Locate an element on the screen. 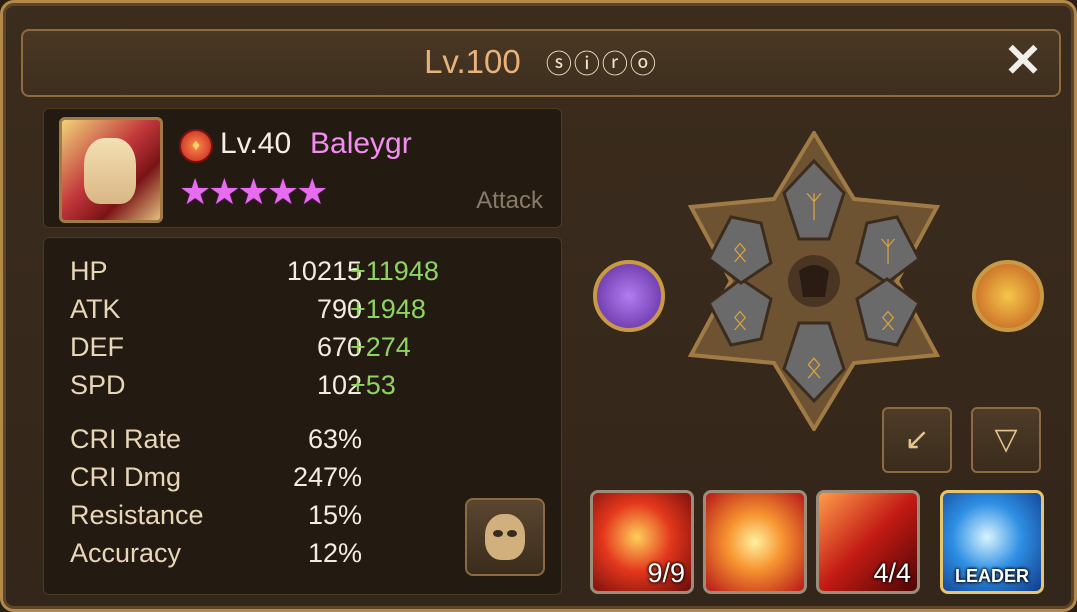 This screenshot has height=612, width=1077. share-arrow-icon: ↙ is located at coordinates (917, 439).